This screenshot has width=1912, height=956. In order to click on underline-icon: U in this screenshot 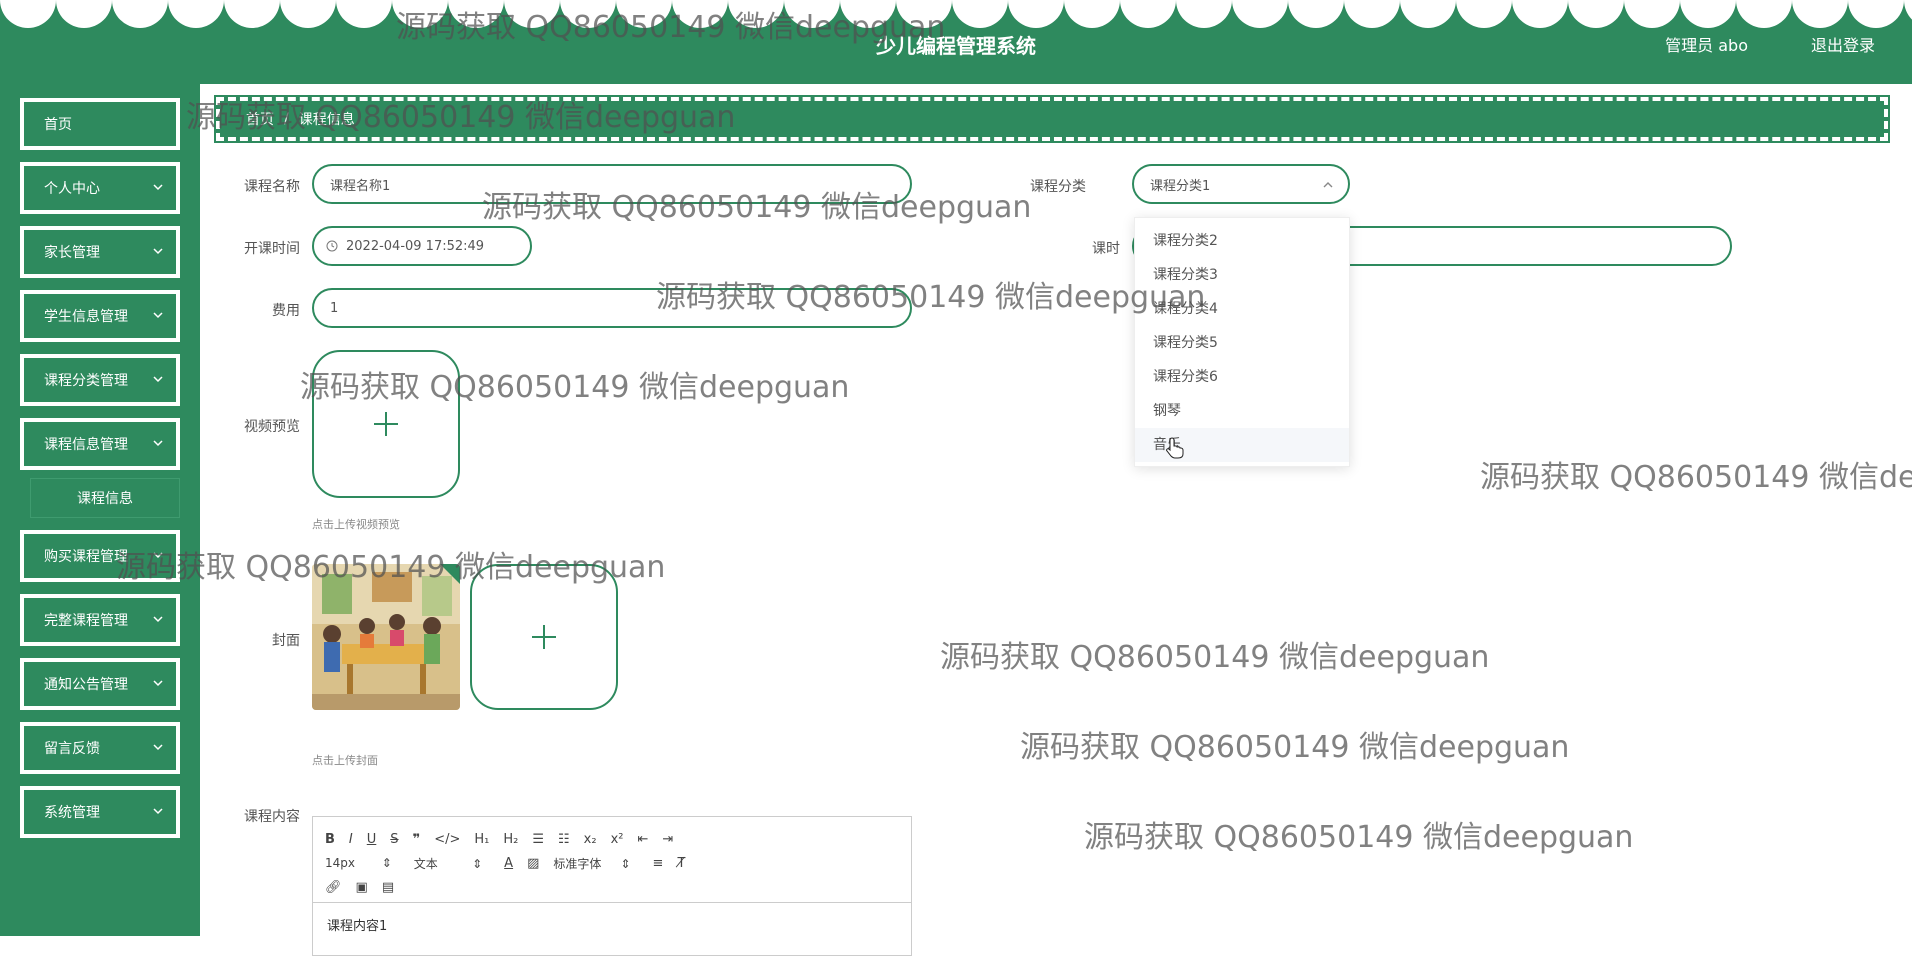, I will do `click(372, 839)`.